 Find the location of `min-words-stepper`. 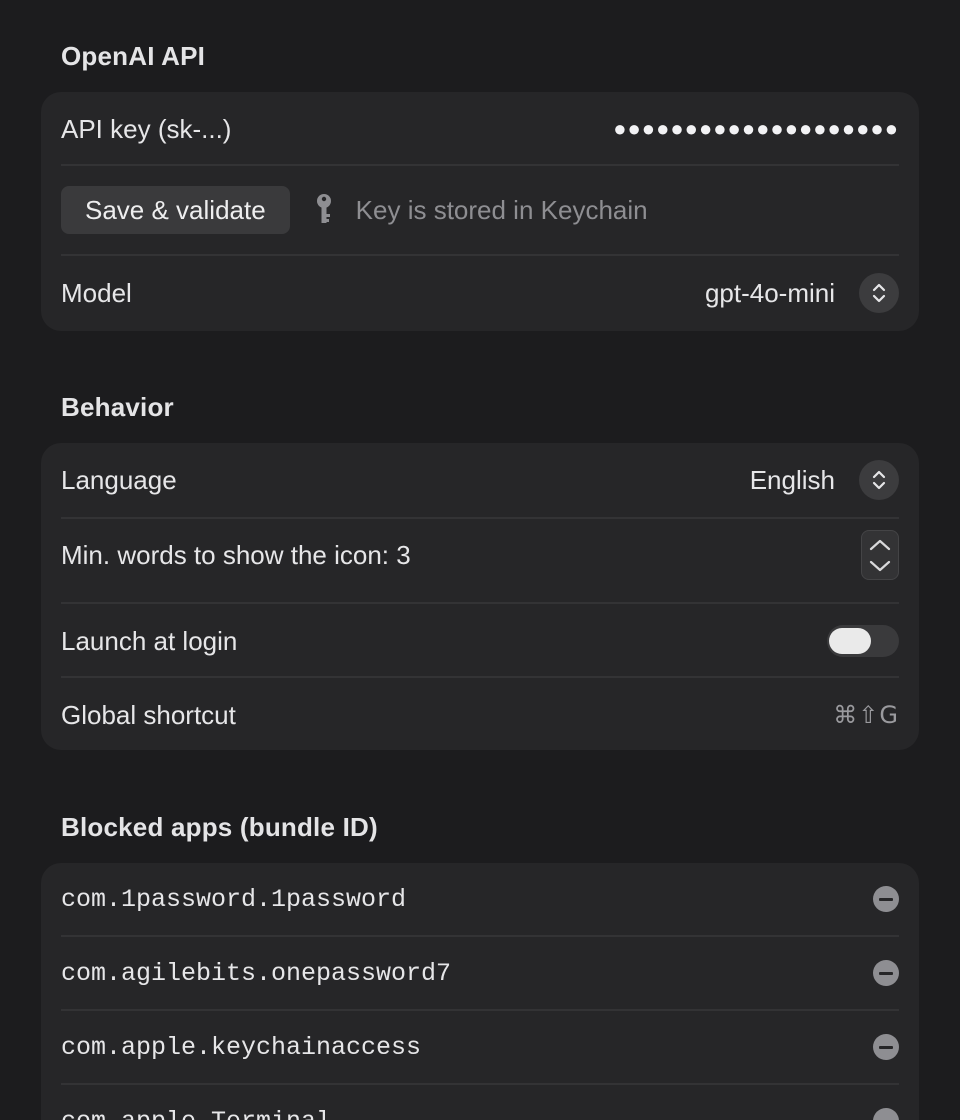

min-words-stepper is located at coordinates (880, 555).